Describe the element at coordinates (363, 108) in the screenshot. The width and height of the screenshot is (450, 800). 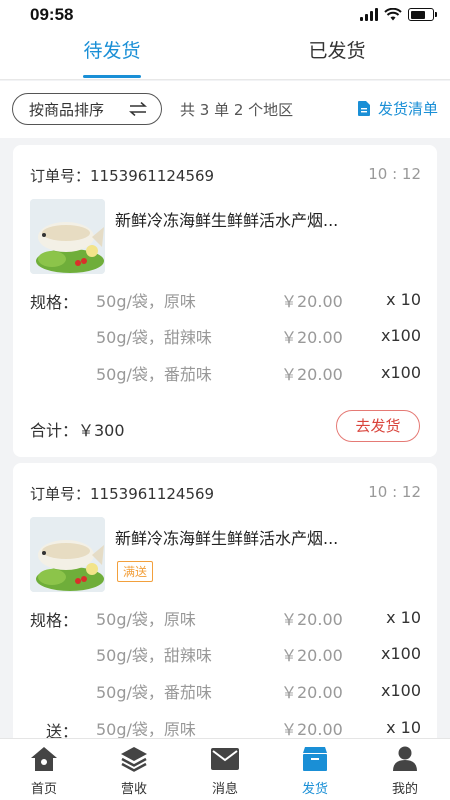
I see `document-icon` at that location.